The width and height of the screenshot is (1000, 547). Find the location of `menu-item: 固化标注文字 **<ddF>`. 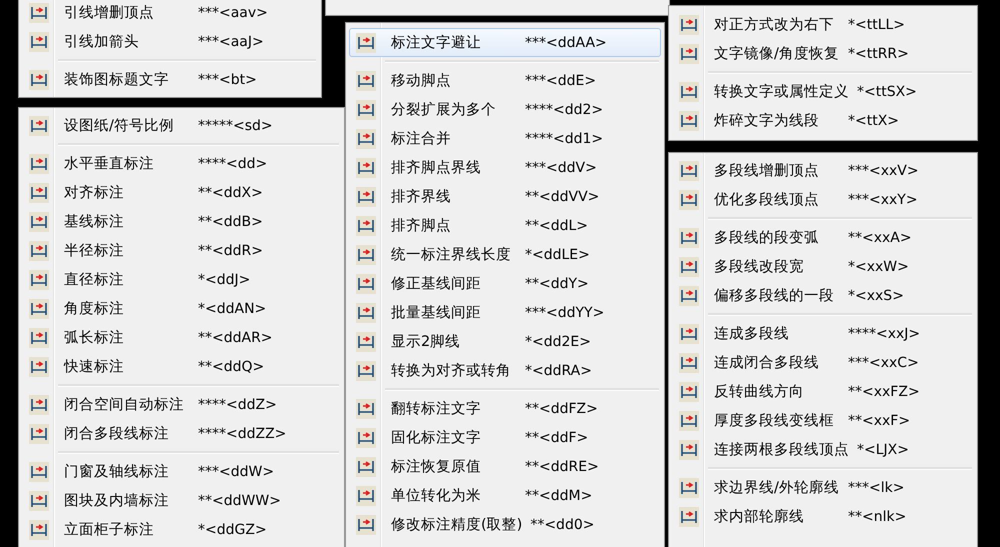

menu-item: 固化标注文字 **<ddF> is located at coordinates (505, 437).